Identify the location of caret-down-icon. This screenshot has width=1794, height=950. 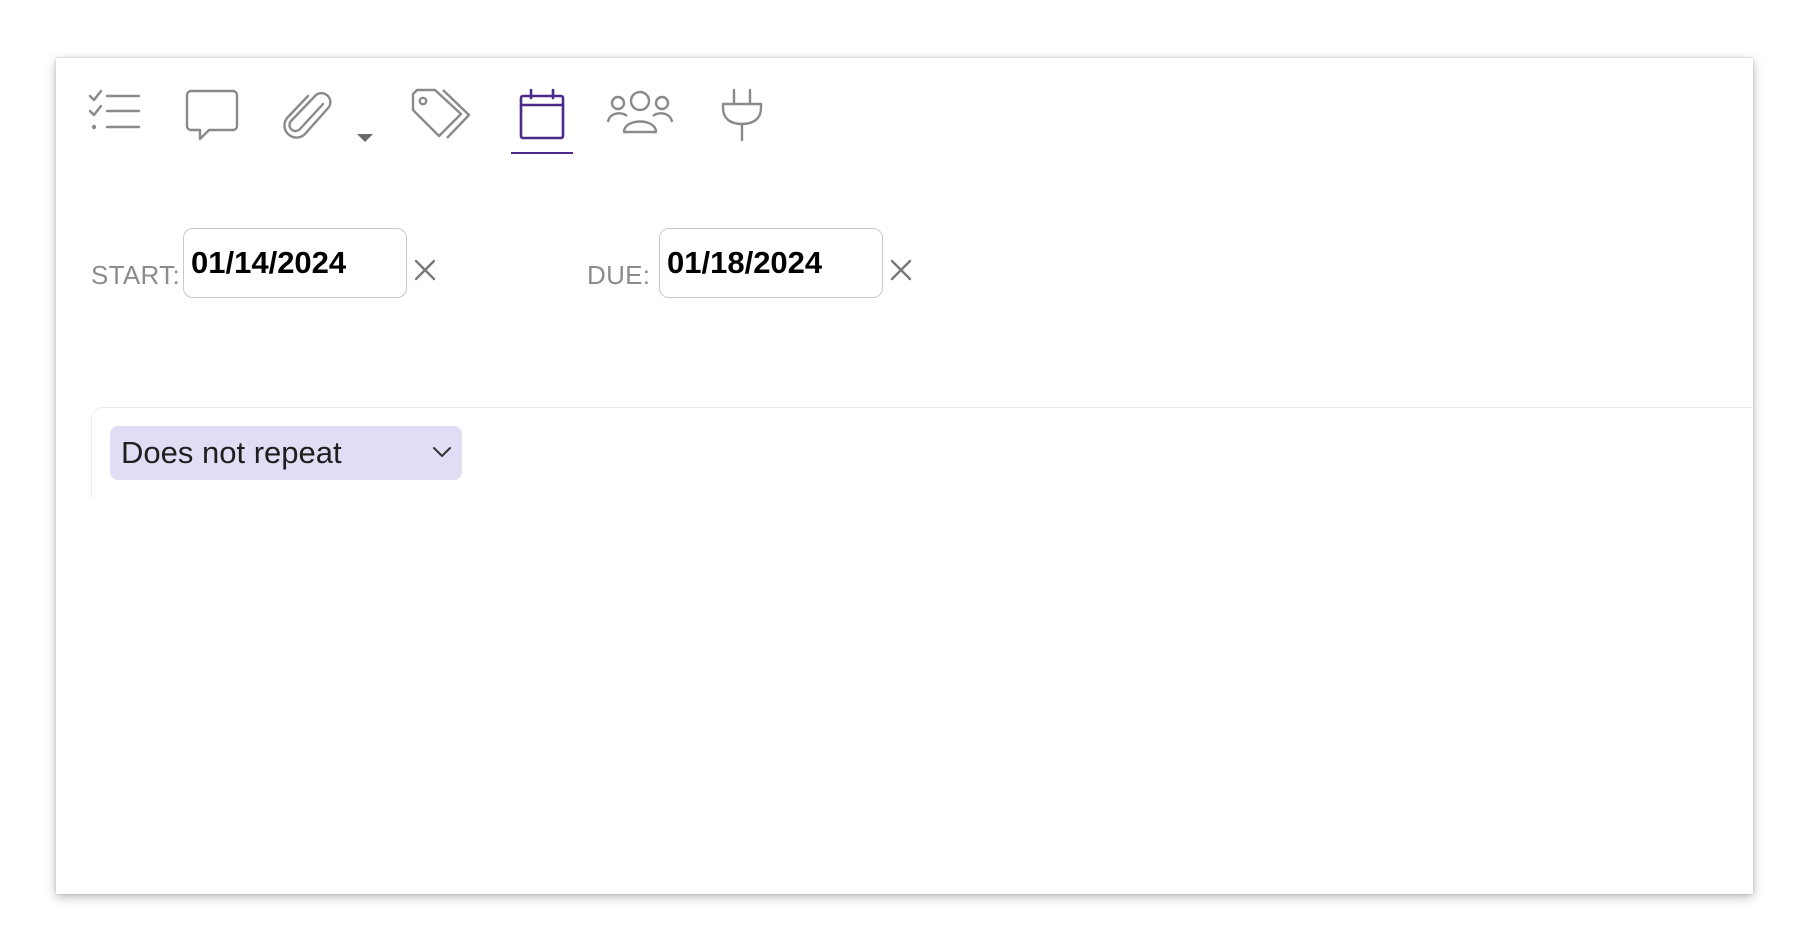
(365, 143).